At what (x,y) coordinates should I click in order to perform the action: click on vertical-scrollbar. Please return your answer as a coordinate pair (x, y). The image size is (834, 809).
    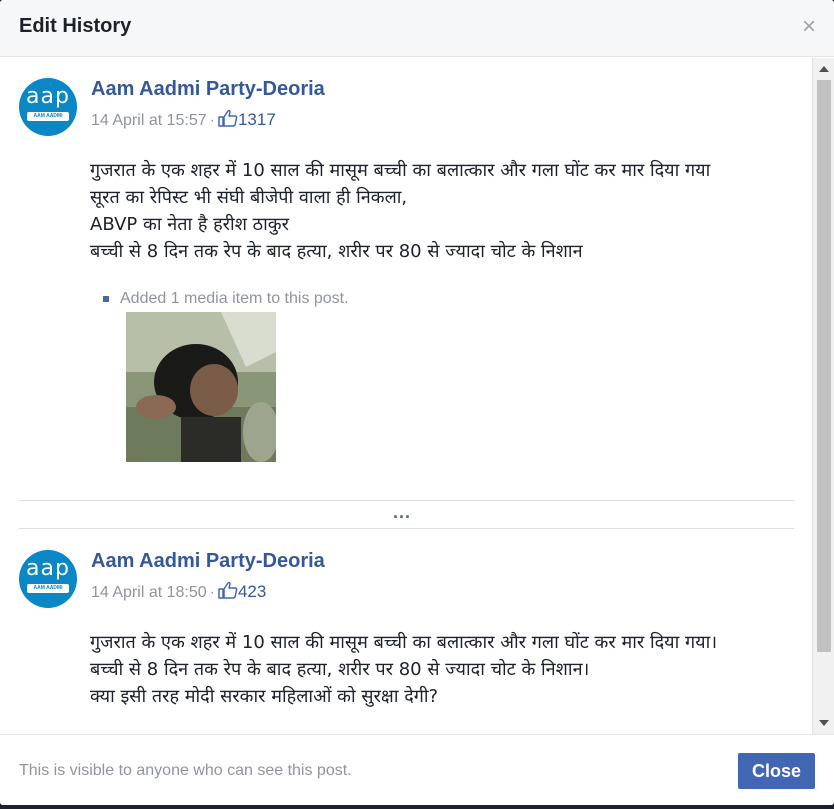
    Looking at the image, I should click on (823, 396).